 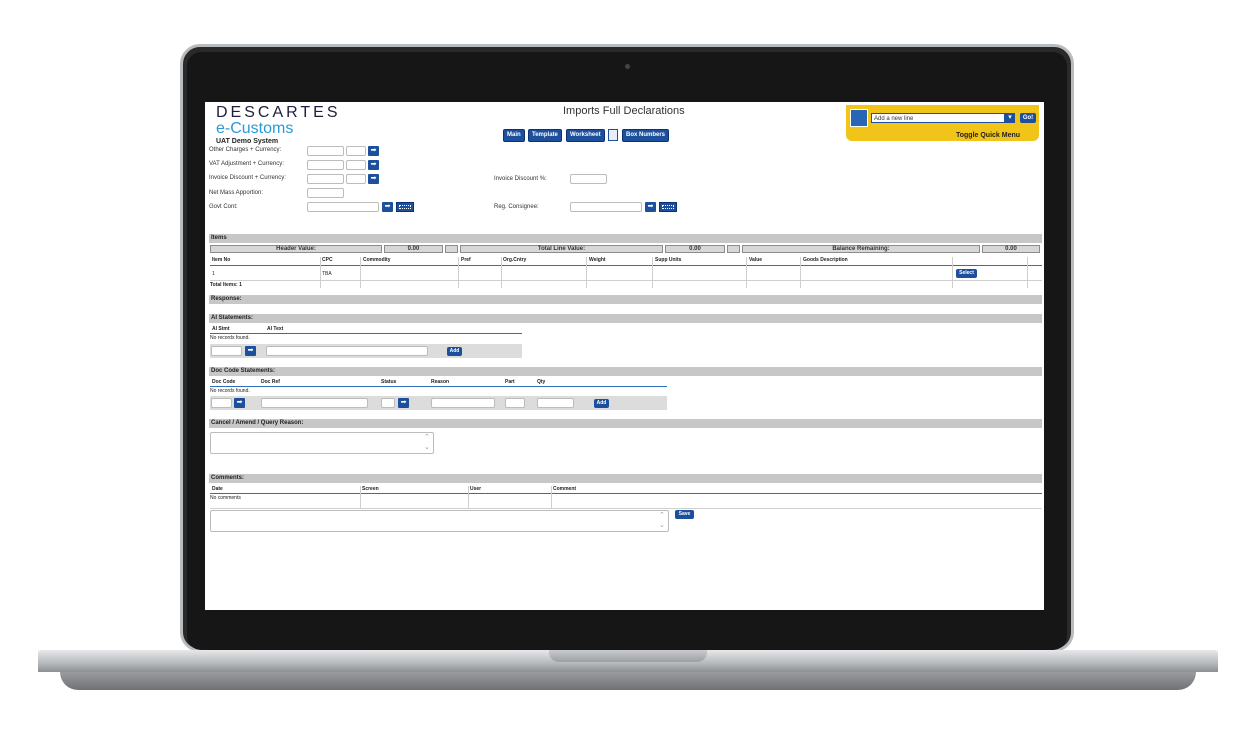 I want to click on ai-stmt-input, so click(x=226, y=351).